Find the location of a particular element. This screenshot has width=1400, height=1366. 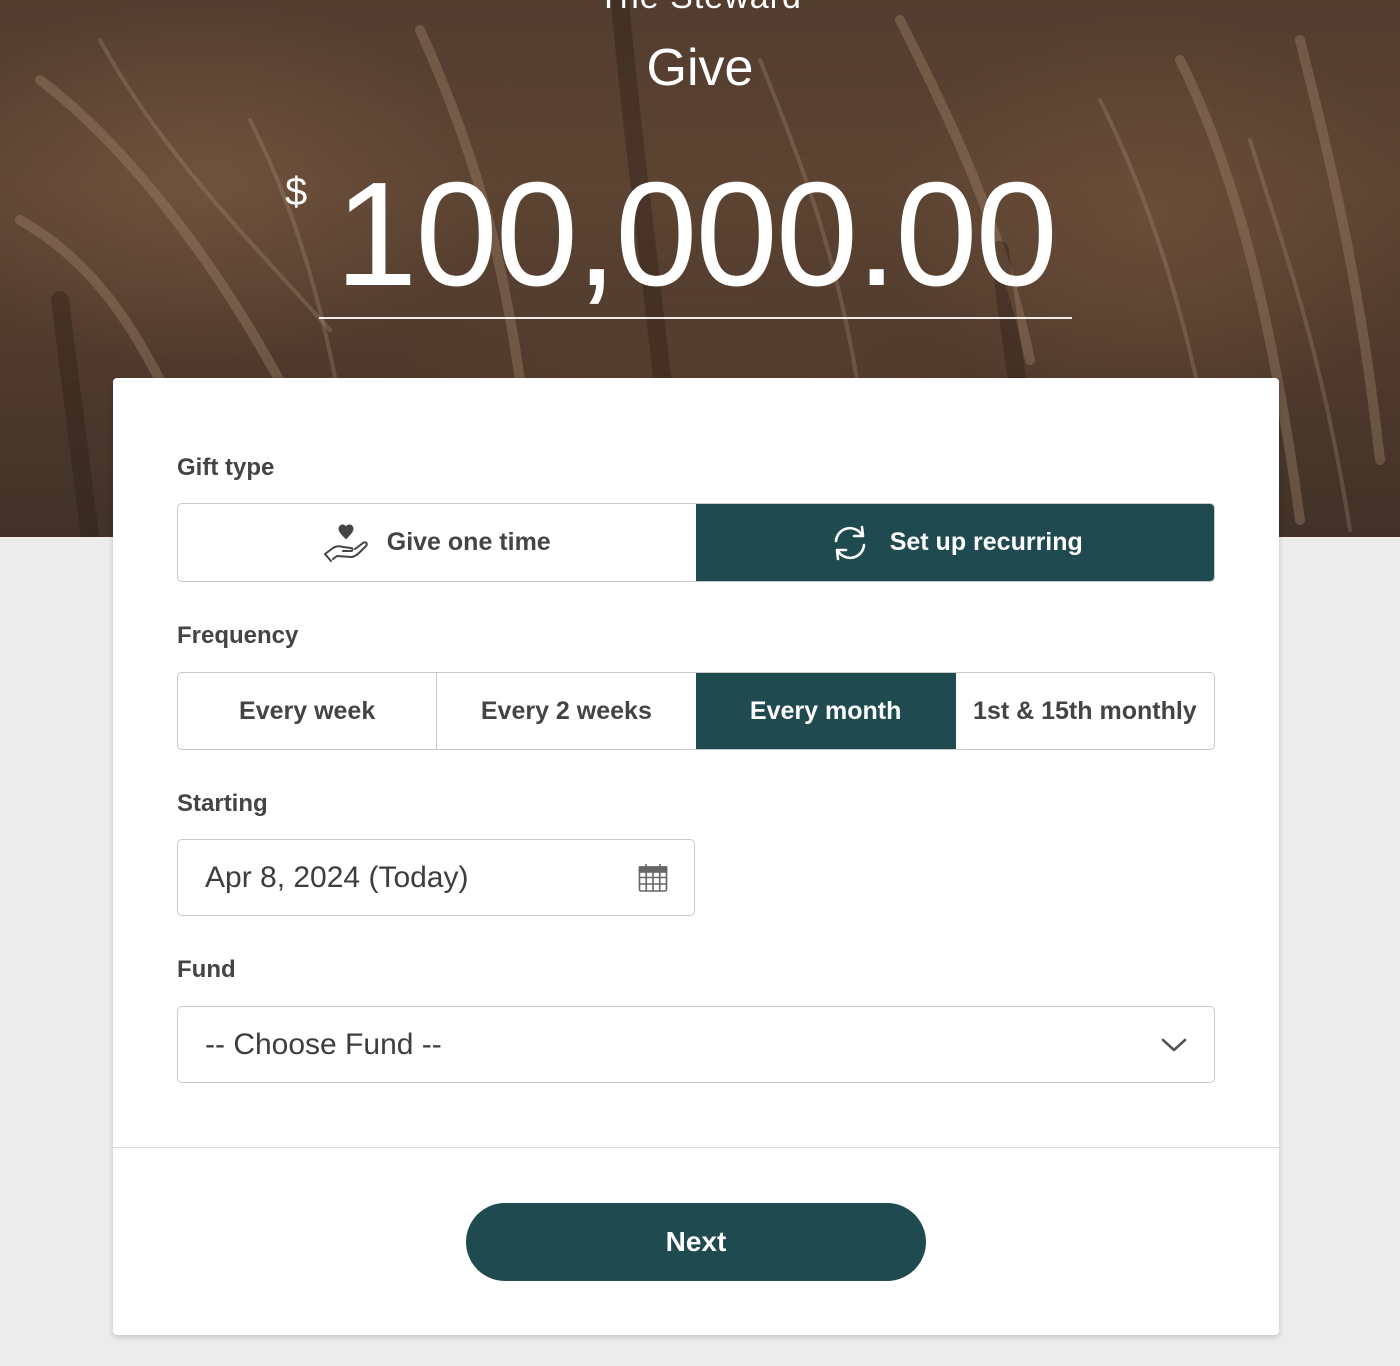

amount-input: $ 100,000.00 is located at coordinates (678, 235).